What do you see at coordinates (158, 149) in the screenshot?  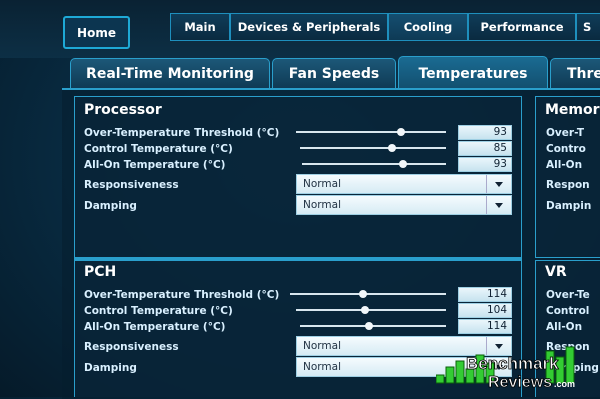 I see `processor-control-temp-label: Control Temperature (°C)` at bounding box center [158, 149].